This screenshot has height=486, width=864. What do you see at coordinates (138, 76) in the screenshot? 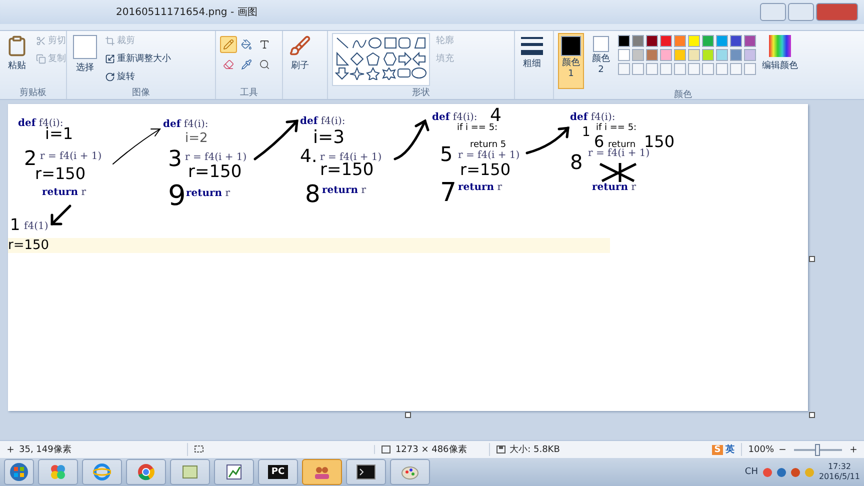
I see `rotate-button: 旋转` at bounding box center [138, 76].